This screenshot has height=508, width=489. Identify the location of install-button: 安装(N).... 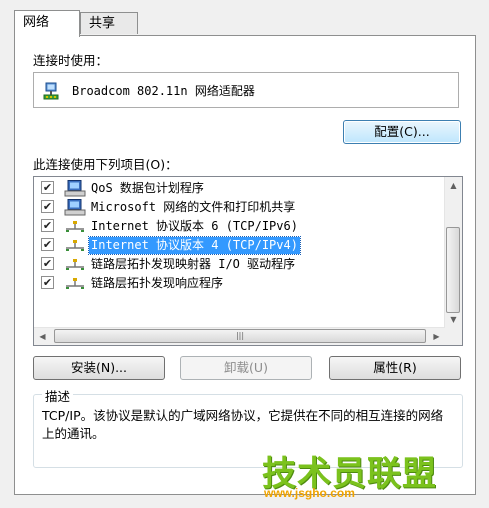
(99, 368).